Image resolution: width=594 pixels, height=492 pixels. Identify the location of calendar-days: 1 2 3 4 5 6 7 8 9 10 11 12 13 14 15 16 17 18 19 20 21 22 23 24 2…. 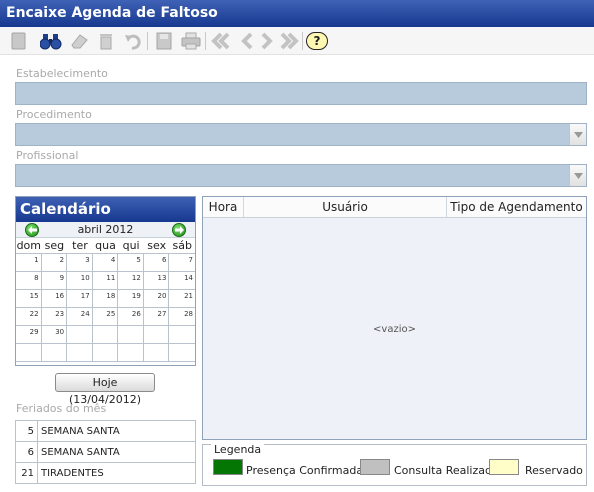
(105, 308).